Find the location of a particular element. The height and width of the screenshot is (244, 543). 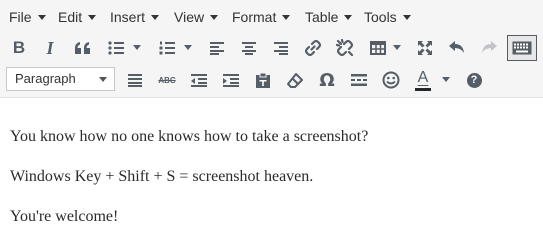

format-select: Paragraph is located at coordinates (60, 79).